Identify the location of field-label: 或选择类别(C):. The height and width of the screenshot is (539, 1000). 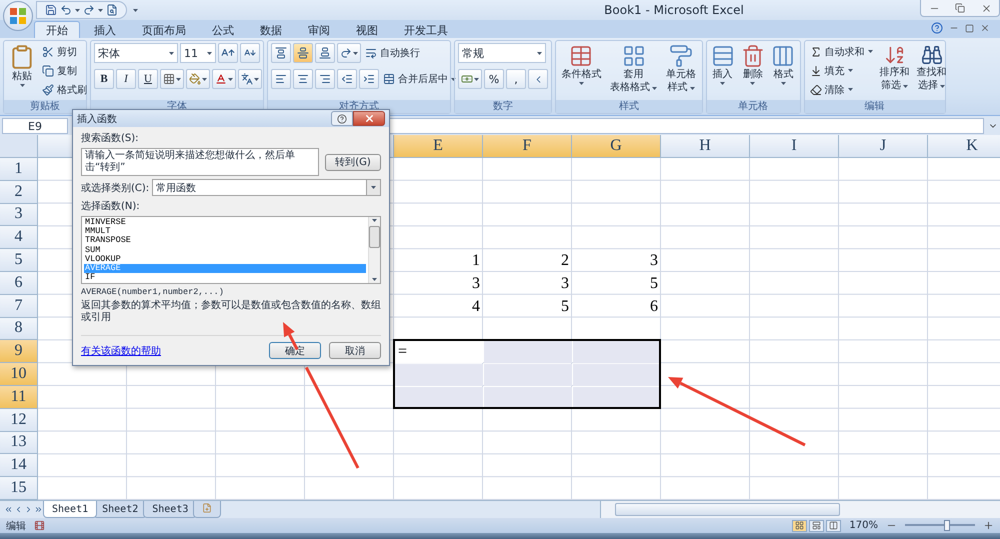
(115, 188).